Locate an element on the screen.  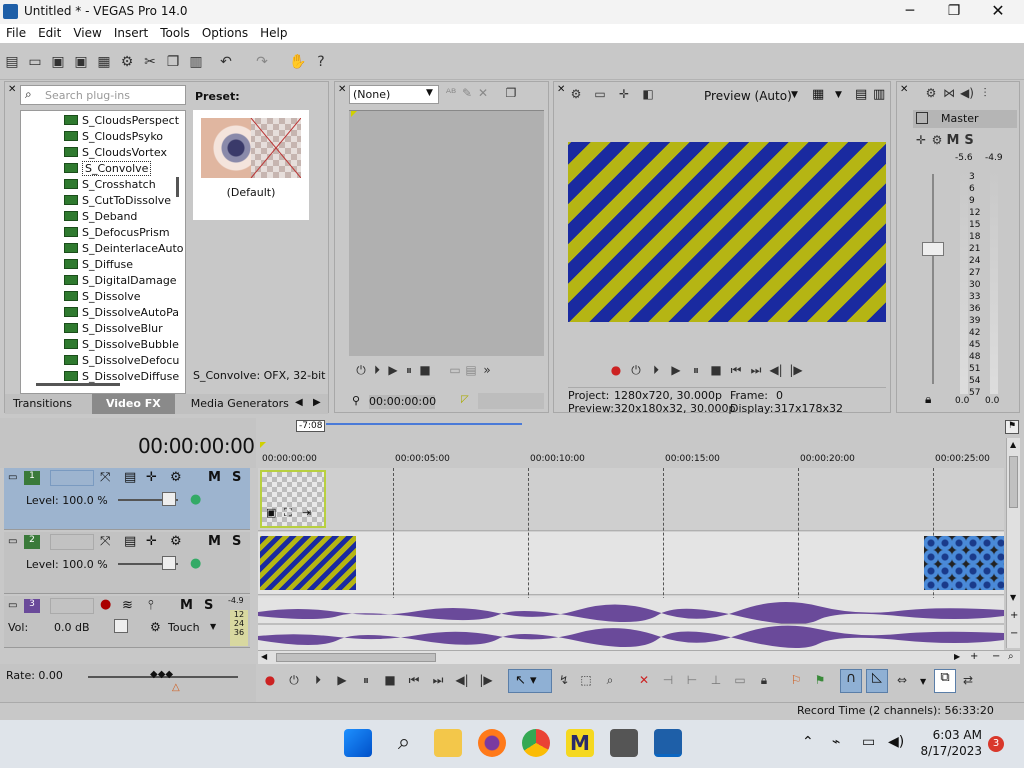
loop-region-bar is located at coordinates (424, 424).